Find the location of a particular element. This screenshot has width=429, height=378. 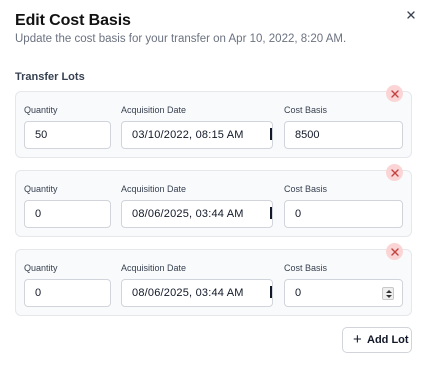

acquisition-date-input: 03/10/2022, 08:15 AM is located at coordinates (197, 135).